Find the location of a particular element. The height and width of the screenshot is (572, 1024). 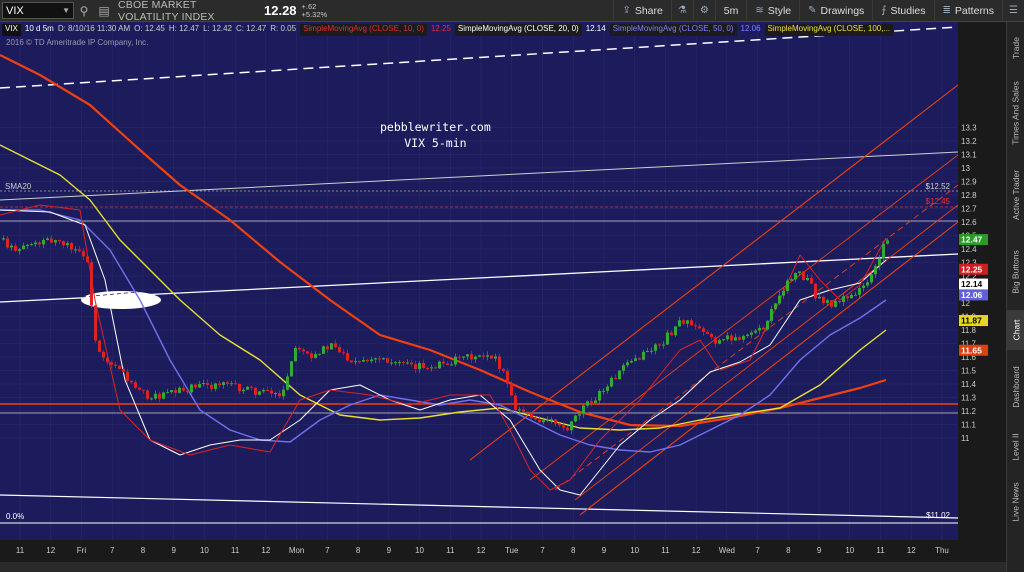

percent-change: +5.32% is located at coordinates (314, 14).